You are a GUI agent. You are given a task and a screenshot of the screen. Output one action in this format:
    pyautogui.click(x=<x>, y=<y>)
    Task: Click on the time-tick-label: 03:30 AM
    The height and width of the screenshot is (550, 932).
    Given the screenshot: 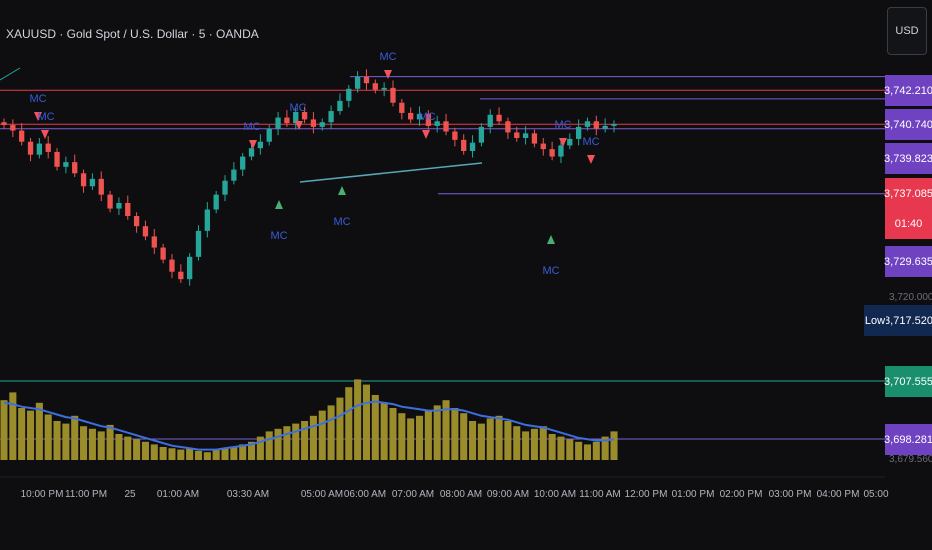 What is the action you would take?
    pyautogui.click(x=248, y=494)
    